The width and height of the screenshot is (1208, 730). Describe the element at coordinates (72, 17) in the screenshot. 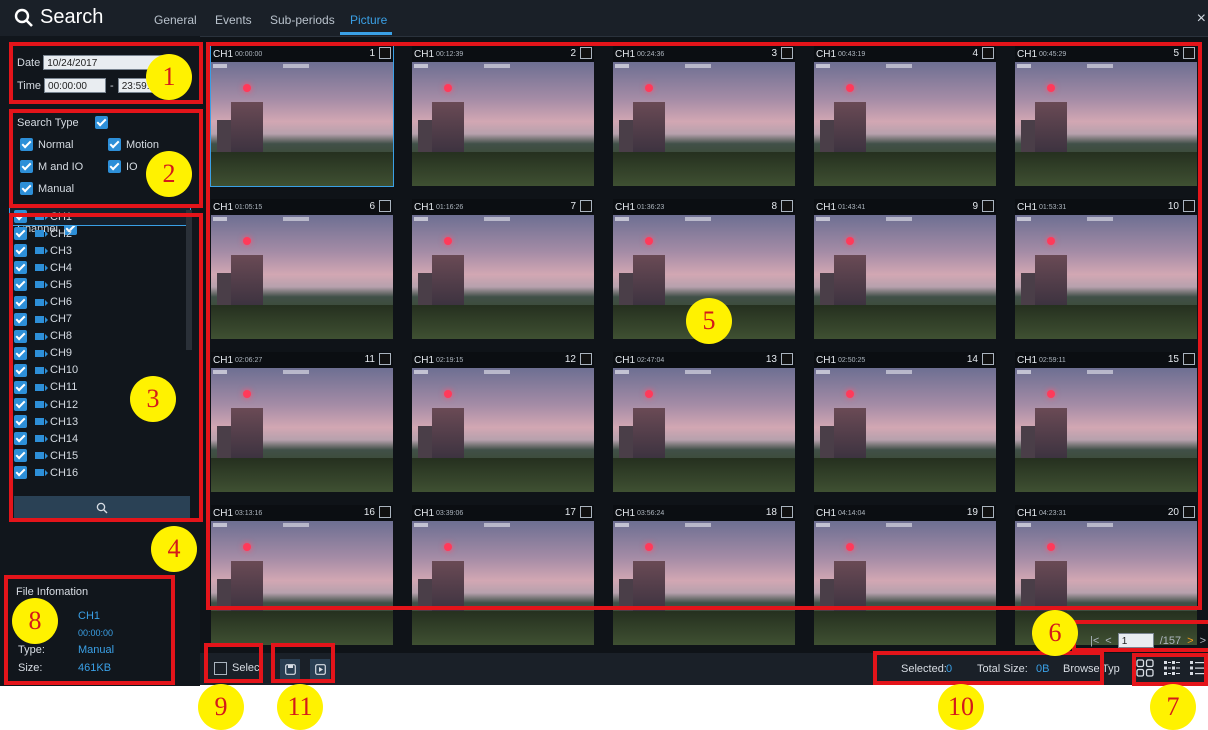

I see `page-title-text: Search` at that location.